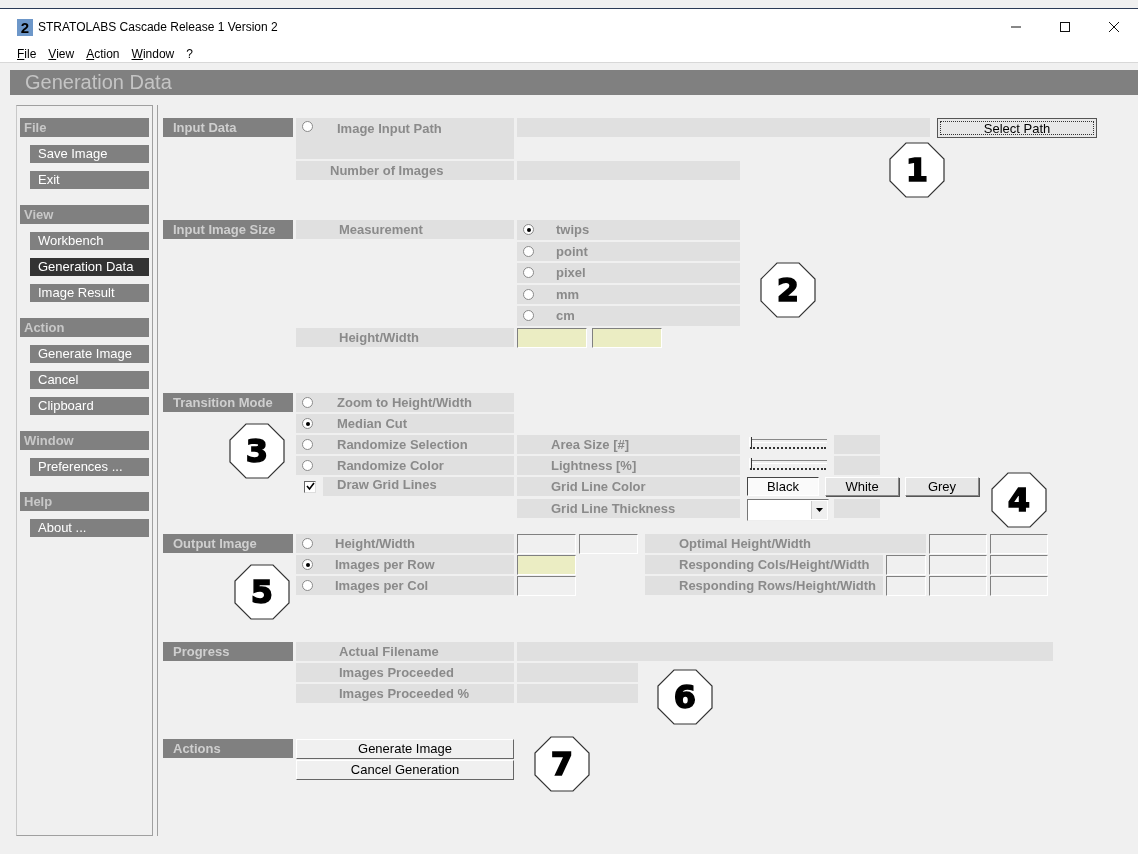 This screenshot has width=1138, height=854. What do you see at coordinates (685, 697) in the screenshot?
I see `step-badge: 6` at bounding box center [685, 697].